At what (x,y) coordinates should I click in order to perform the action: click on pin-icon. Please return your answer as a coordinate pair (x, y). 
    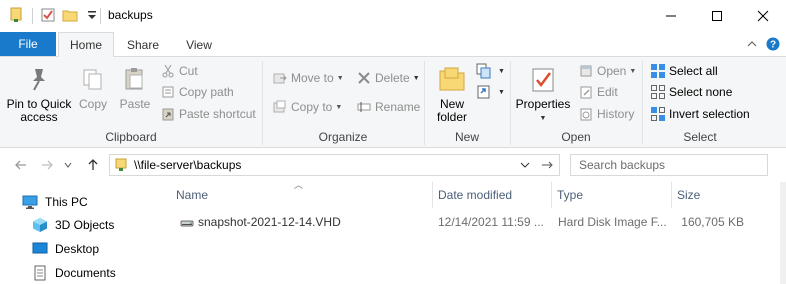
    Looking at the image, I should click on (39, 79).